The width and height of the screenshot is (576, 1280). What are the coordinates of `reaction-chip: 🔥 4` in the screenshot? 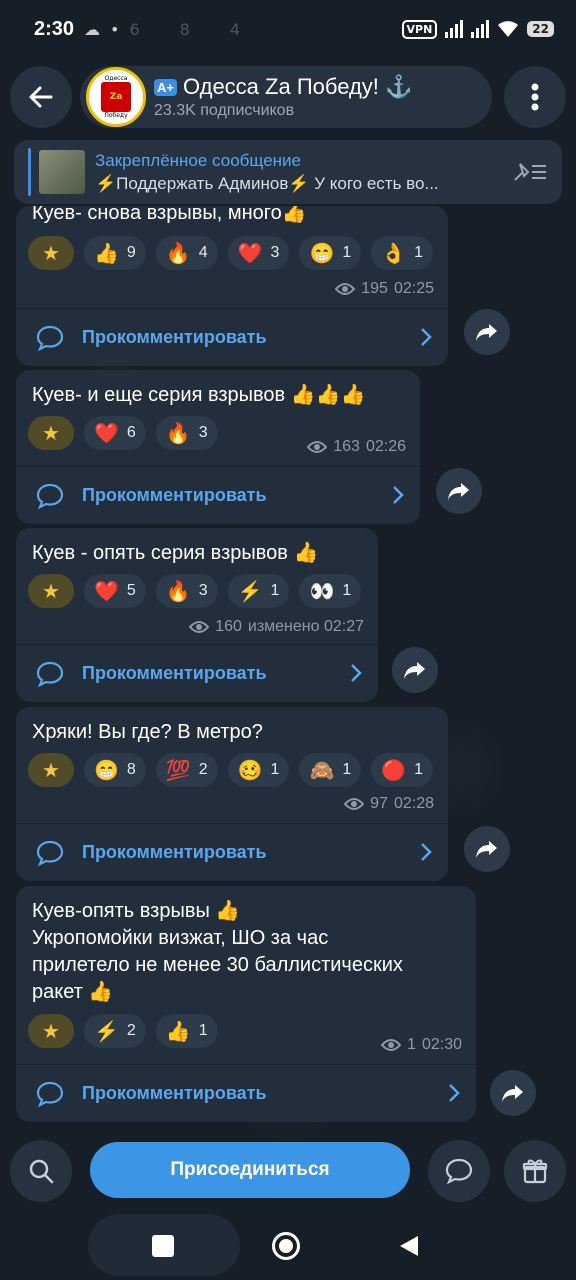 It's located at (186, 253).